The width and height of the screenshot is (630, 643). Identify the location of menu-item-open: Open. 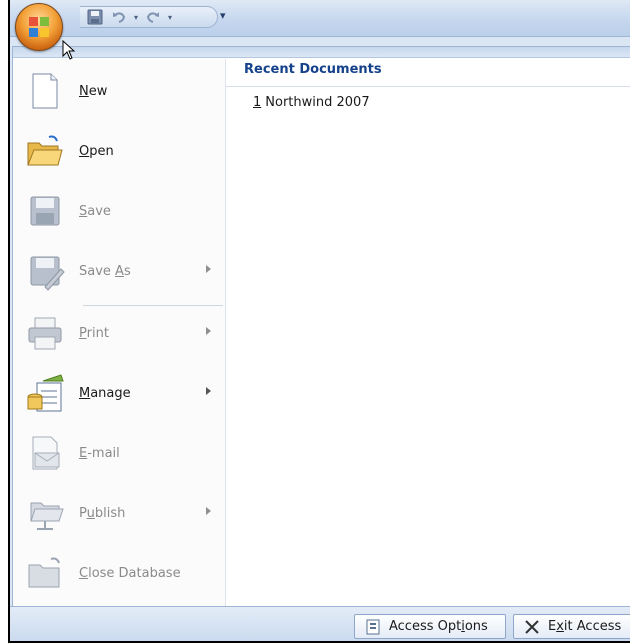
(119, 151).